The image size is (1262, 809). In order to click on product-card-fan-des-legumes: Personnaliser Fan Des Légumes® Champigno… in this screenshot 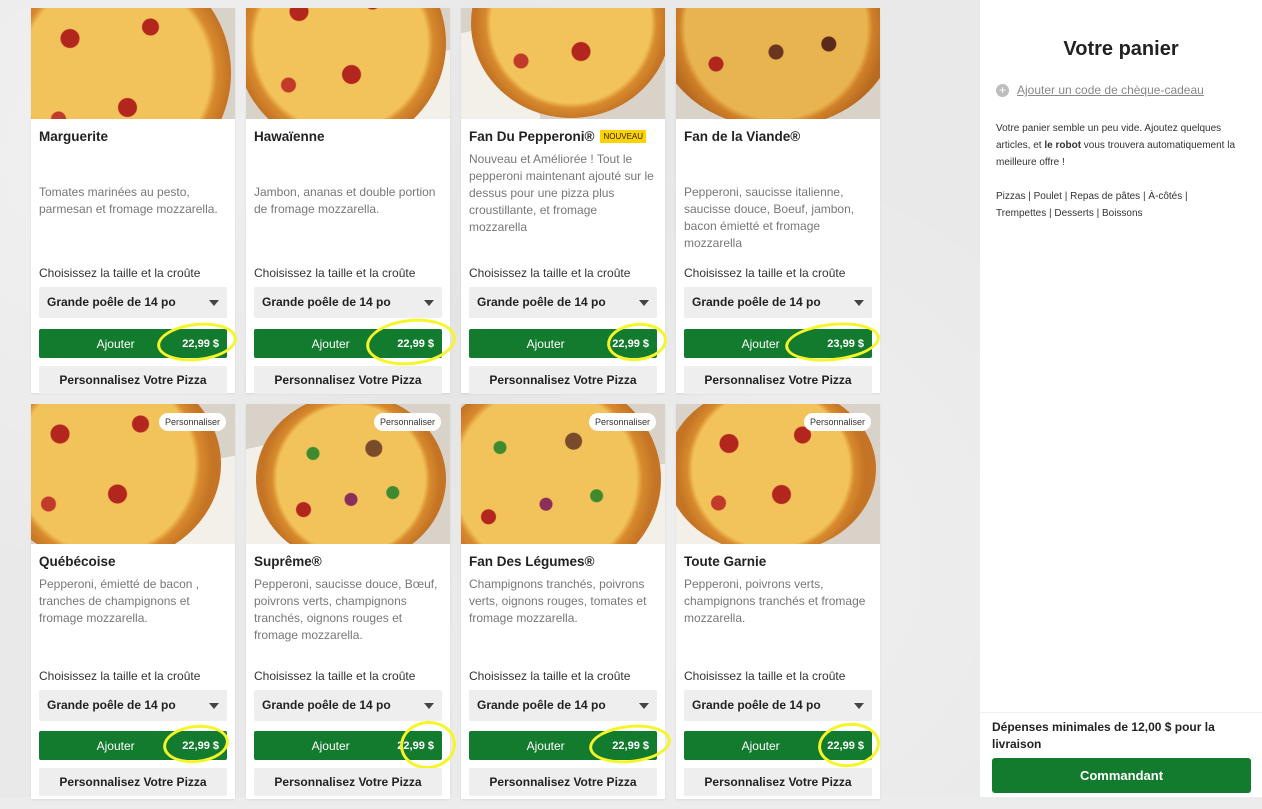, I will do `click(567, 601)`.